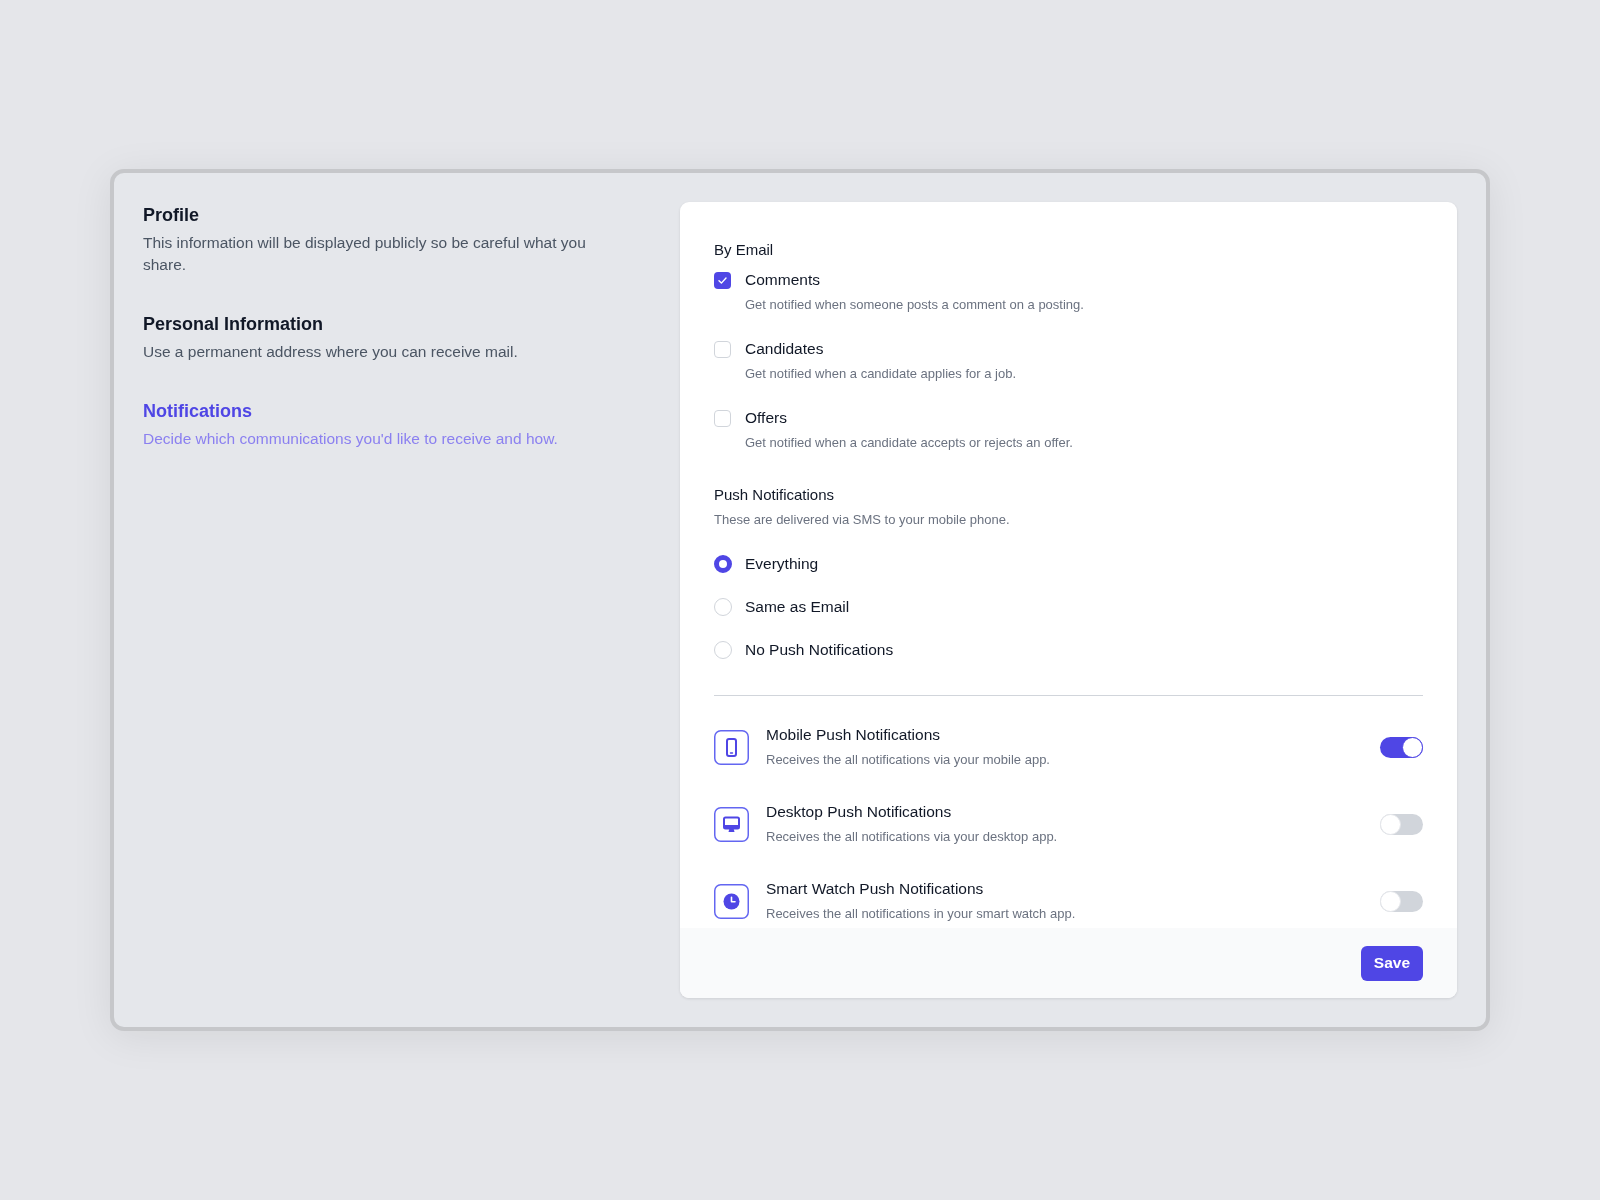 This screenshot has width=1600, height=1200. What do you see at coordinates (731, 824) in the screenshot?
I see `monitor-icon` at bounding box center [731, 824].